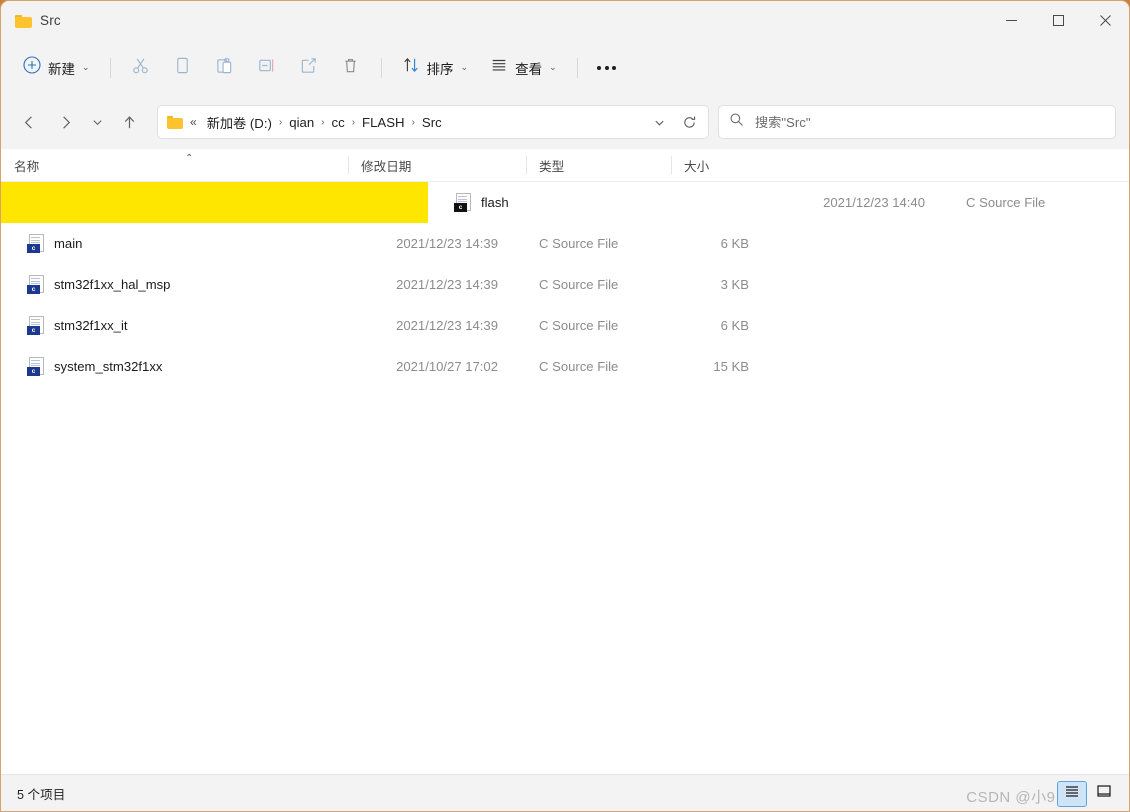  I want to click on column-headers: 名称 ⌃ 修改日期 类型 大小, so click(565, 165).